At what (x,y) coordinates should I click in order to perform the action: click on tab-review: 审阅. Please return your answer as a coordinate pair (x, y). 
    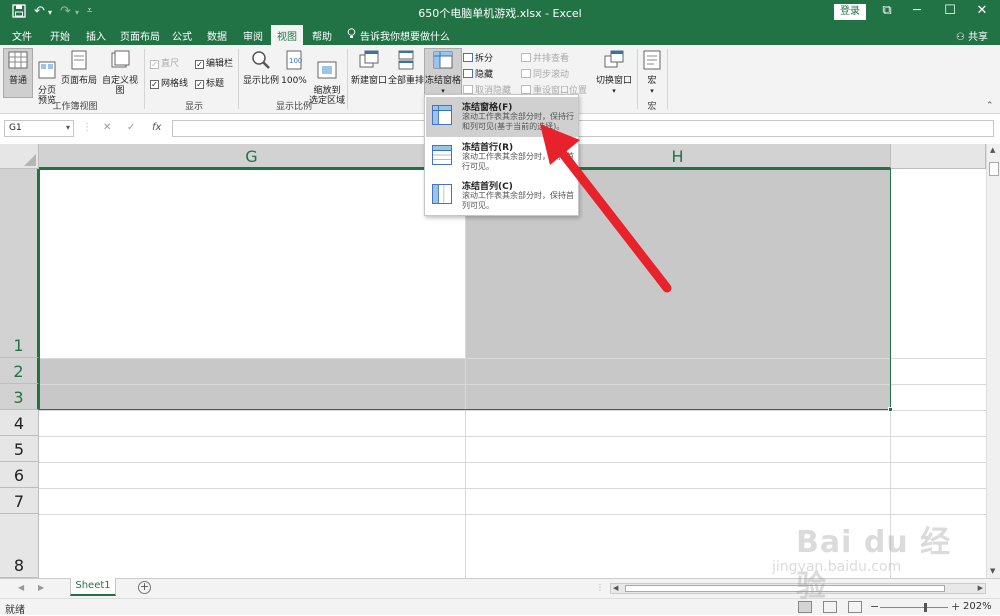
    Looking at the image, I should click on (253, 35).